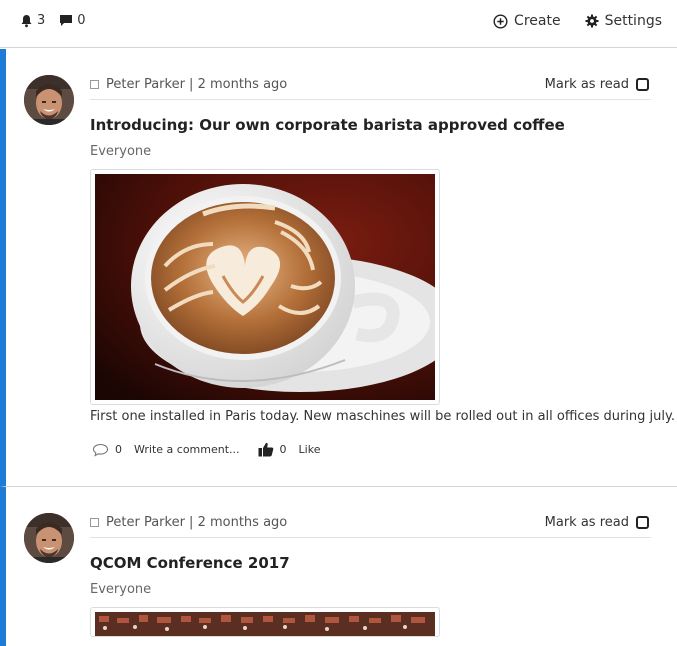  I want to click on top-actions: Create Settings, so click(577, 21).